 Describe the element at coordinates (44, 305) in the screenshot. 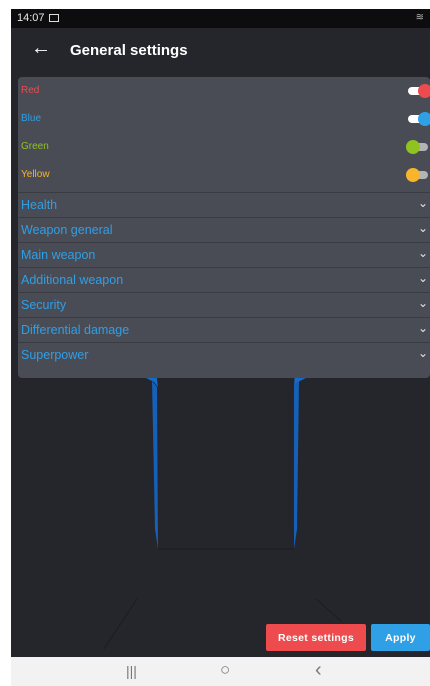

I see `section-label: Security` at that location.